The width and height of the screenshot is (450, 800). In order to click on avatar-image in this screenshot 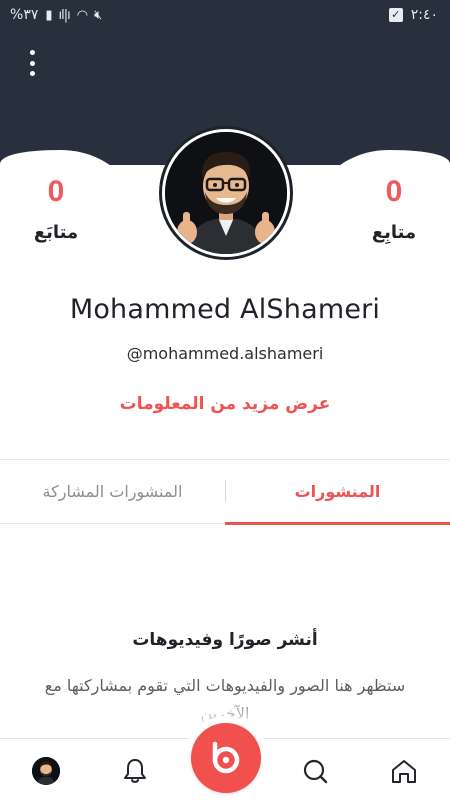, I will do `click(226, 193)`.